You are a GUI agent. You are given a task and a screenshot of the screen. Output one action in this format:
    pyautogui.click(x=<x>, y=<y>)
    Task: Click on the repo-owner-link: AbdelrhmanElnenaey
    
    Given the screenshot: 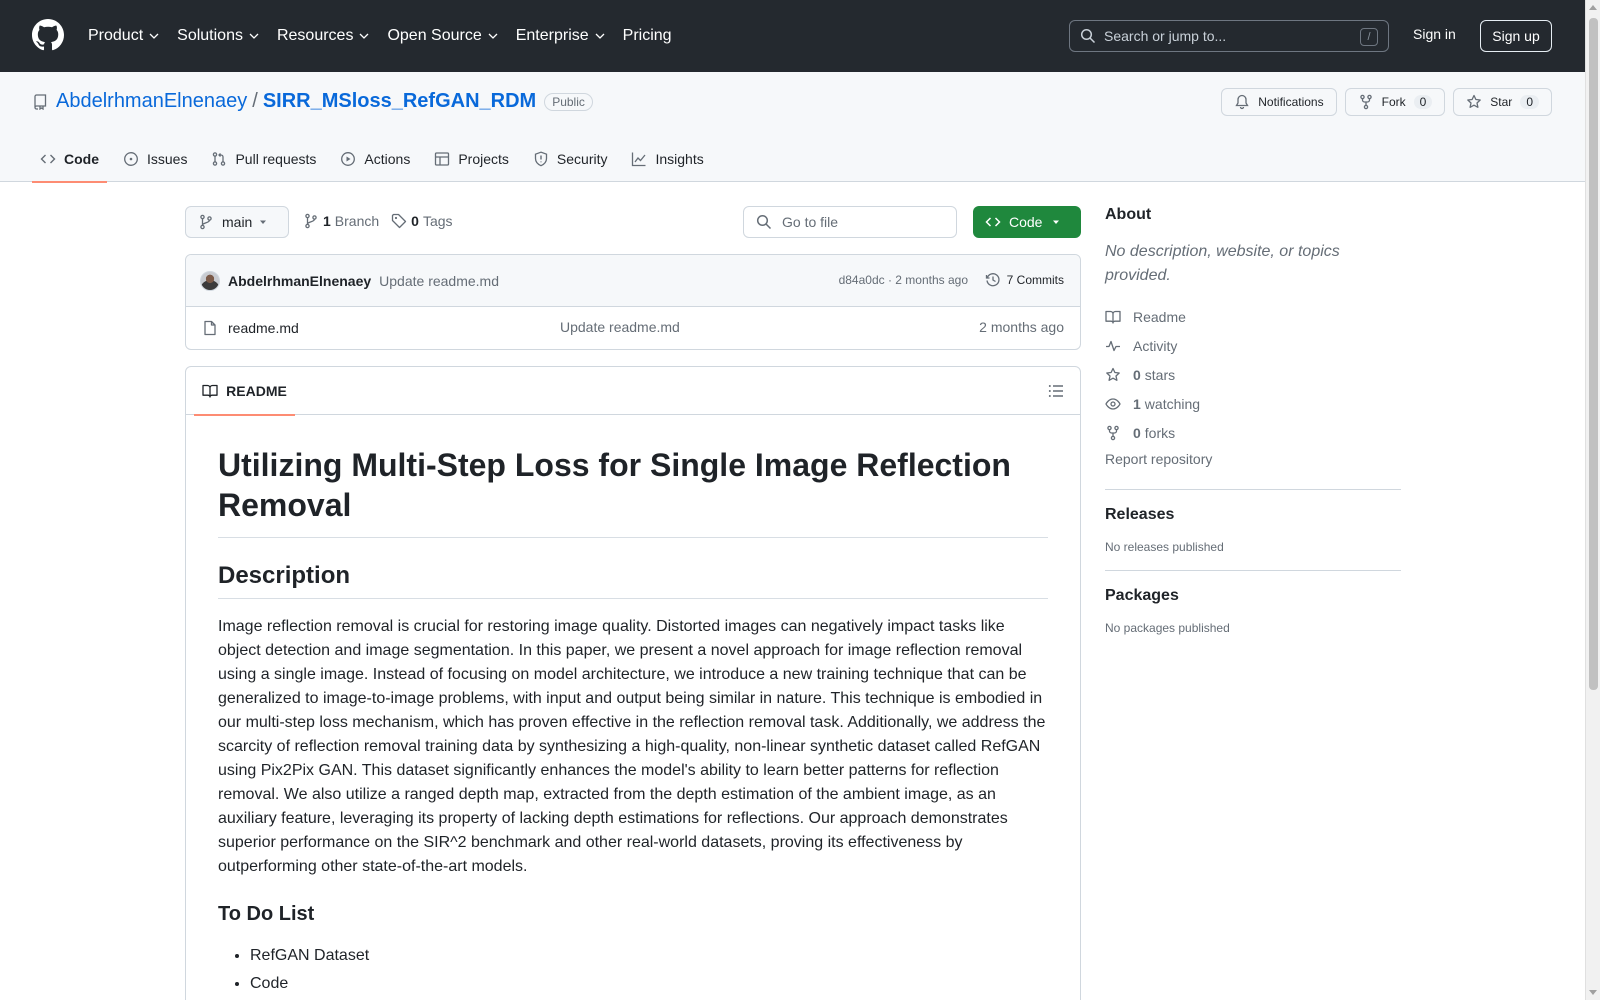 What is the action you would take?
    pyautogui.click(x=151, y=101)
    